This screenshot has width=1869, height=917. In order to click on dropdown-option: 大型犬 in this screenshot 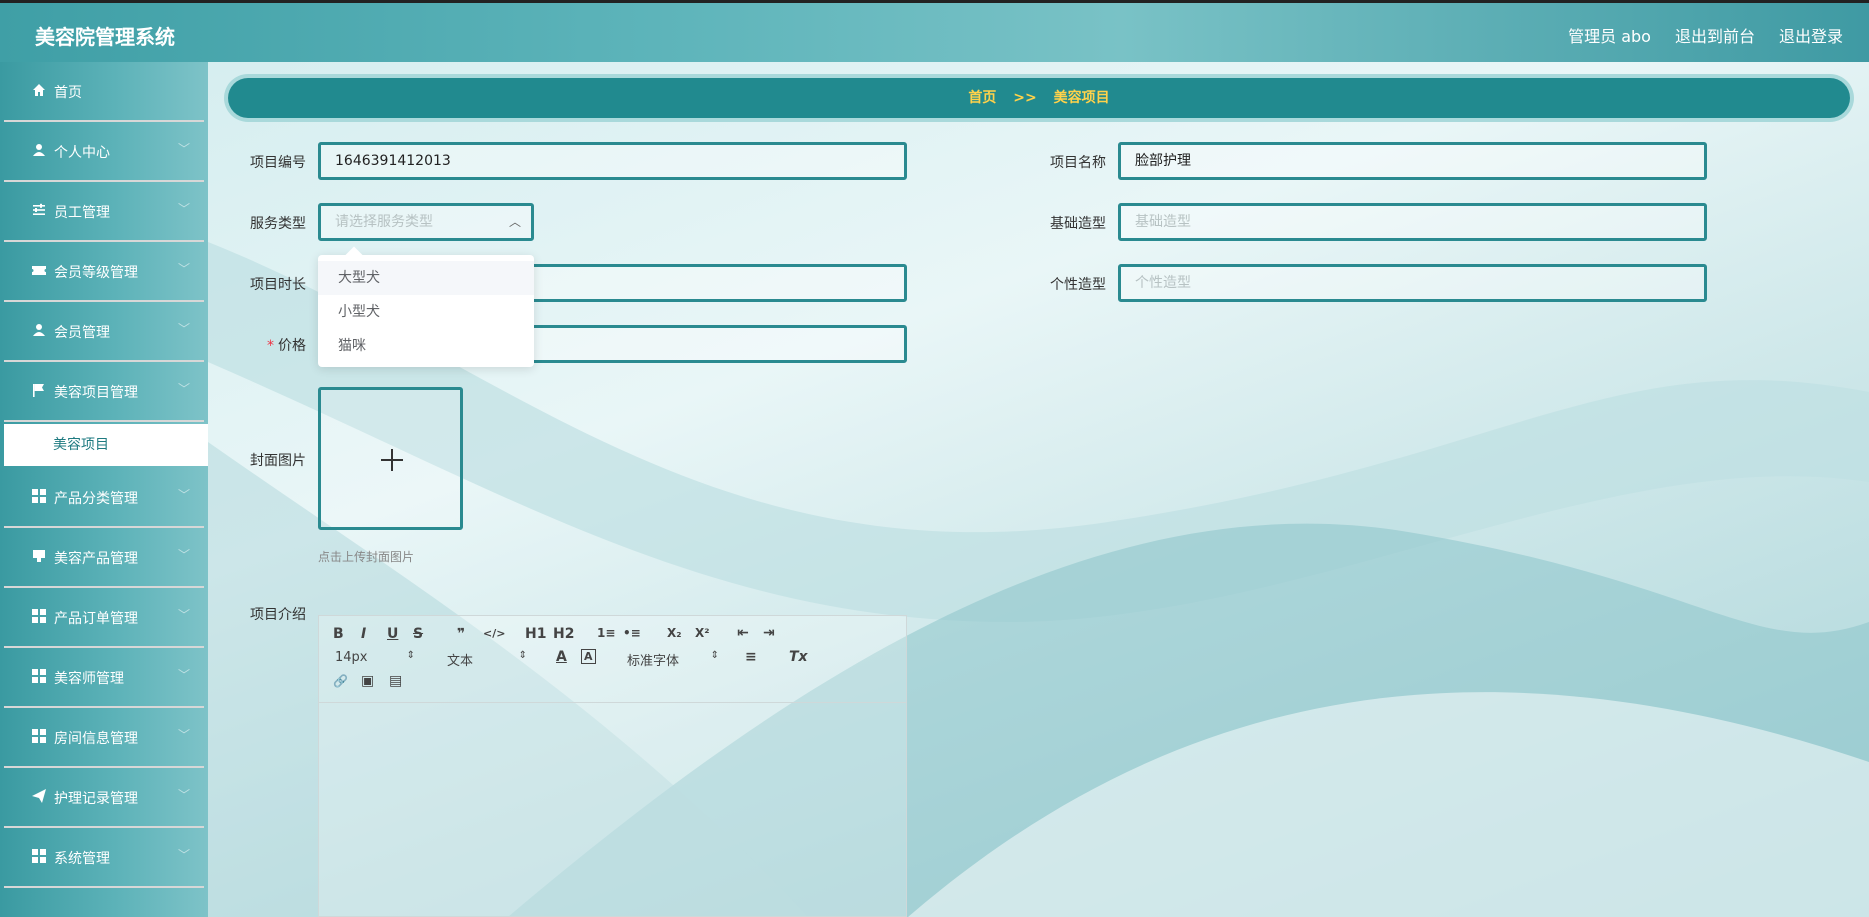, I will do `click(426, 278)`.